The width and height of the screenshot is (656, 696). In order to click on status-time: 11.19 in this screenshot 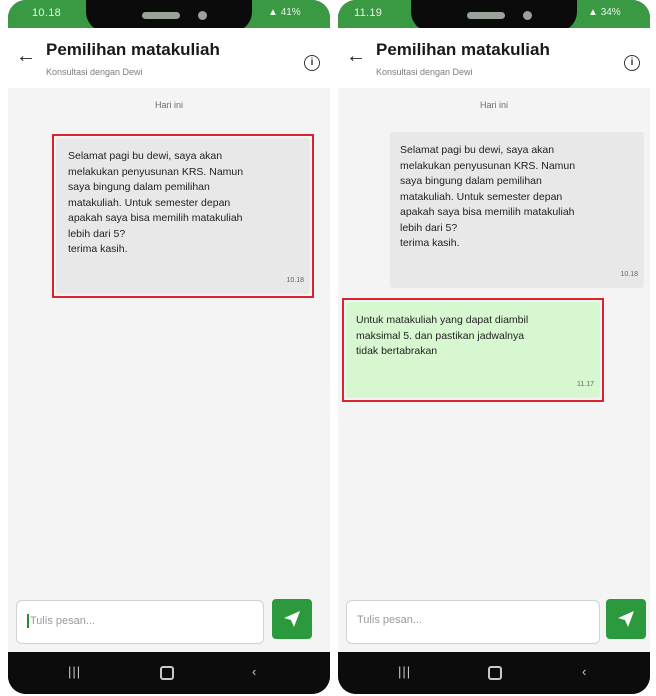, I will do `click(368, 13)`.